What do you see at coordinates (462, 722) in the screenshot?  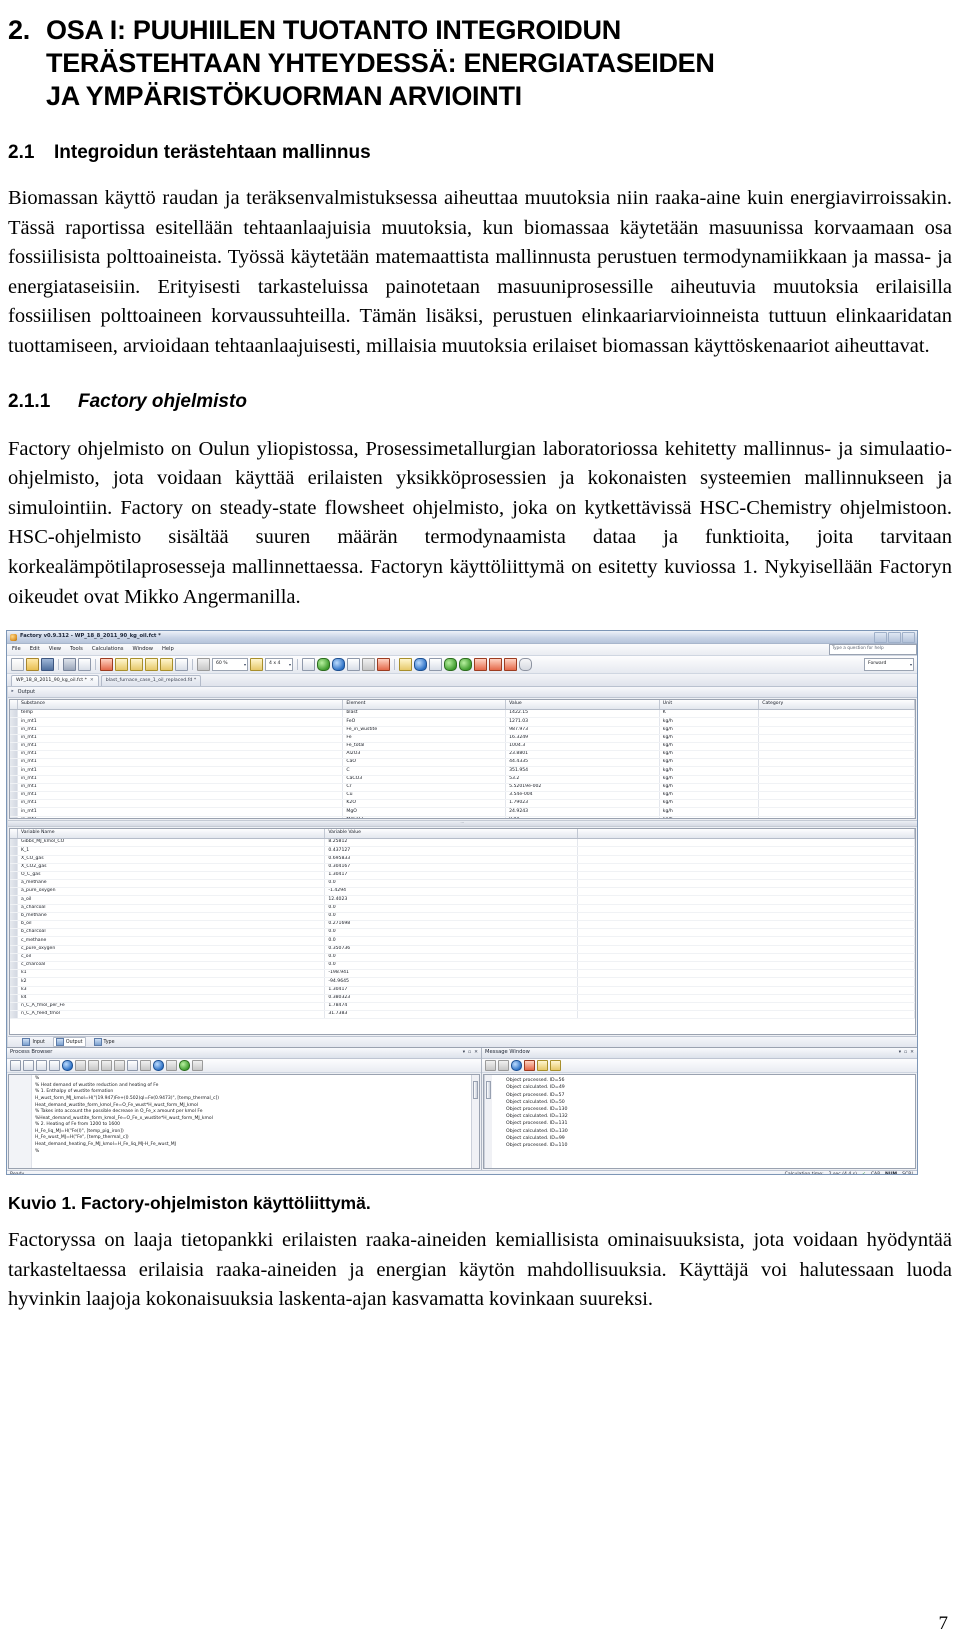 I see `table-row: in_mt1 FeO 1271.03 kg/h` at bounding box center [462, 722].